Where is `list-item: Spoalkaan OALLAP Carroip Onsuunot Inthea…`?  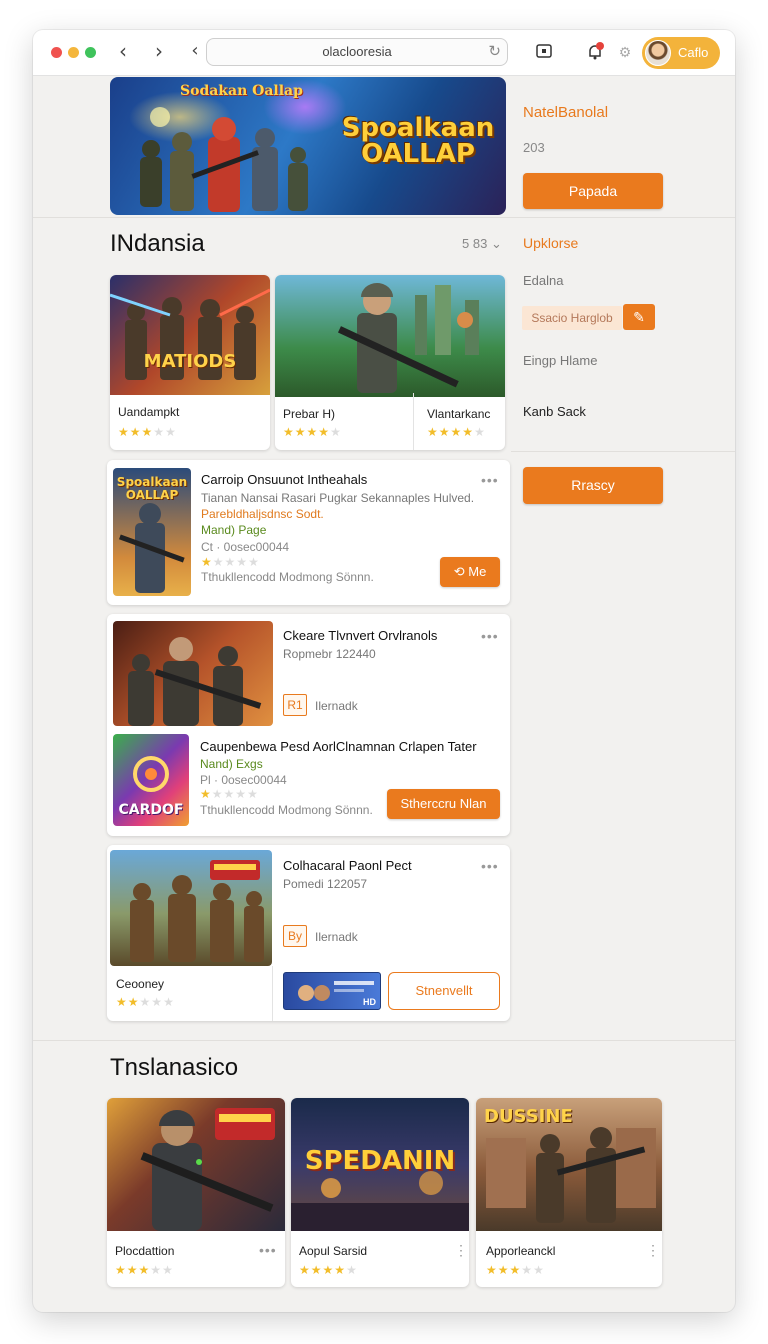 list-item: Spoalkaan OALLAP Carroip Onsuunot Inthea… is located at coordinates (308, 532).